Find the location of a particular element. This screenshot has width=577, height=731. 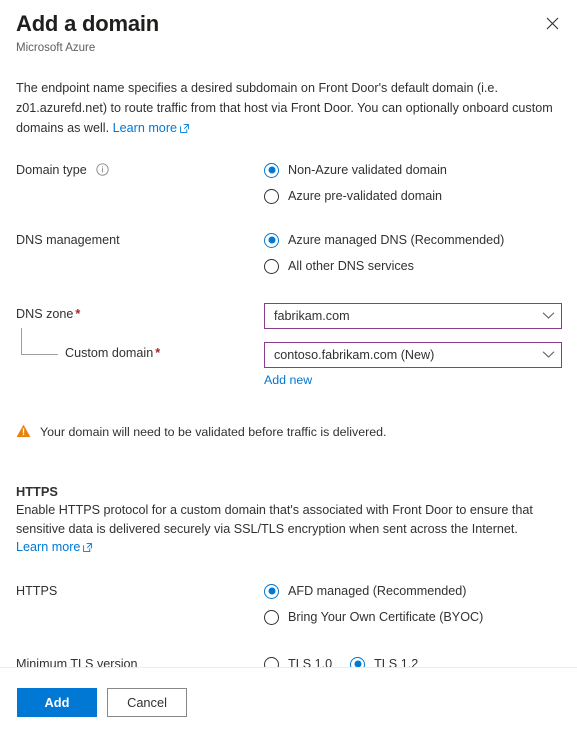

custom-domain-label: Custom domain is located at coordinates (109, 353).